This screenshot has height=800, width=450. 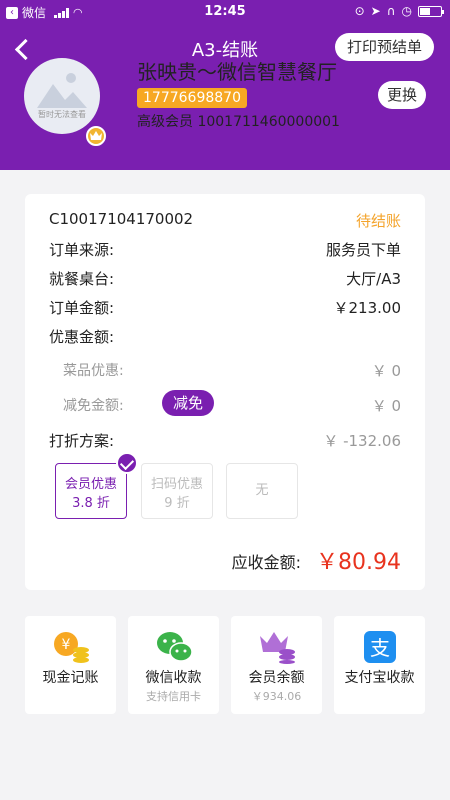 I want to click on reduce-value: ￥ 0, so click(x=386, y=406).